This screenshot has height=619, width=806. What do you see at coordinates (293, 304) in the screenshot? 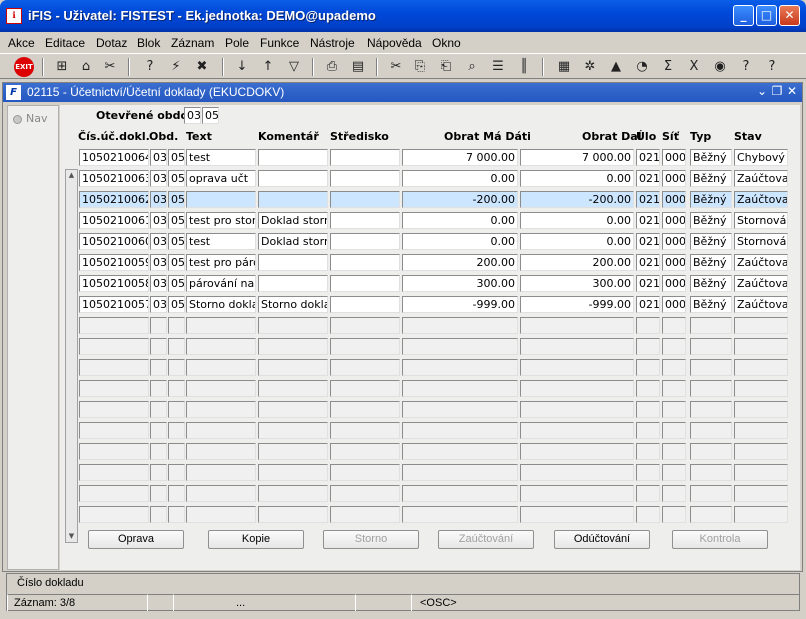
I see `cell-koment: Storno doklad` at bounding box center [293, 304].